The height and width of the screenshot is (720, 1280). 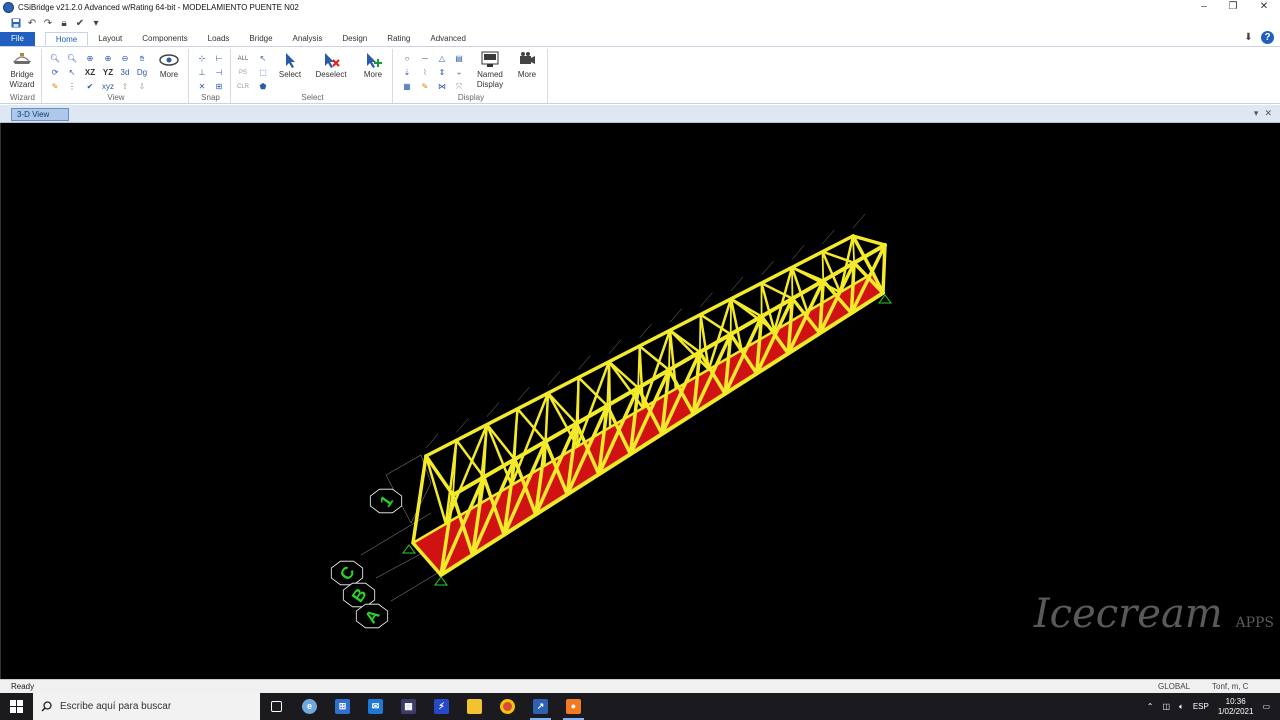 I want to click on draw-pencil-icon: ✎, so click(x=55, y=87).